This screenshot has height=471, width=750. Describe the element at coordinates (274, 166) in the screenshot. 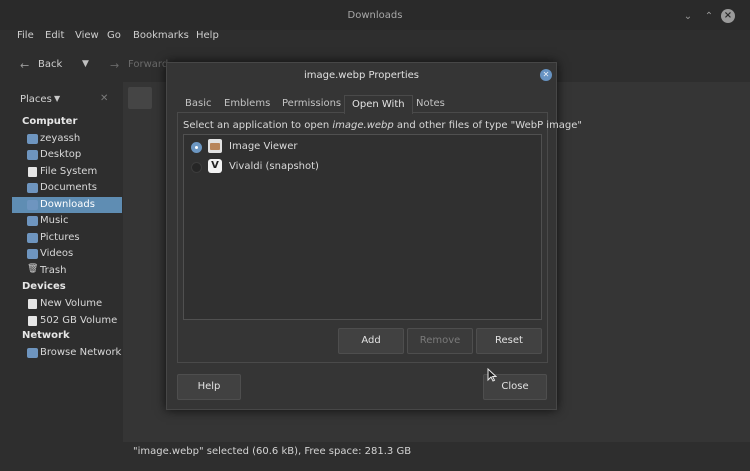

I see `app-label: Vivaldi (snapshot)` at that location.